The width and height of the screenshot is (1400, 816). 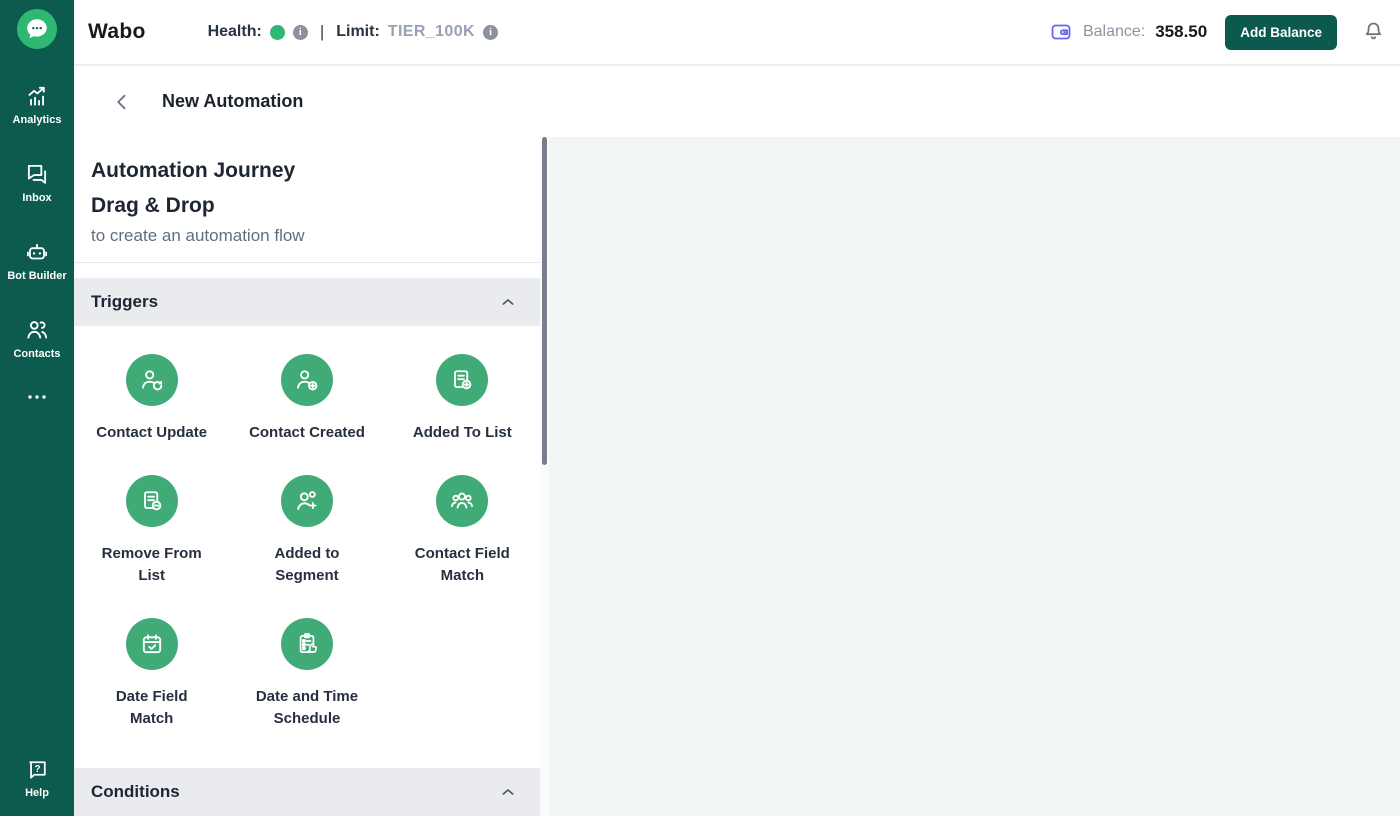 What do you see at coordinates (307, 262) in the screenshot?
I see `panel-divider` at bounding box center [307, 262].